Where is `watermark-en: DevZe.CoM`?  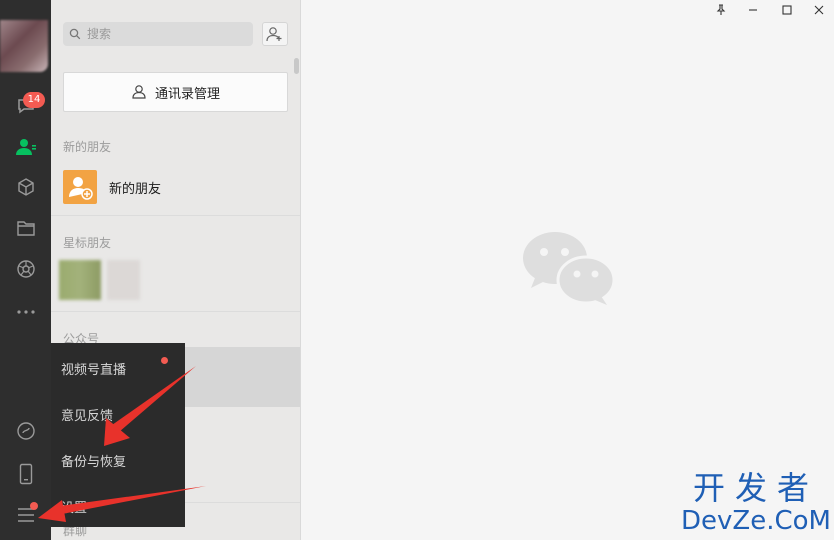 watermark-en: DevZe.CoM is located at coordinates (756, 521).